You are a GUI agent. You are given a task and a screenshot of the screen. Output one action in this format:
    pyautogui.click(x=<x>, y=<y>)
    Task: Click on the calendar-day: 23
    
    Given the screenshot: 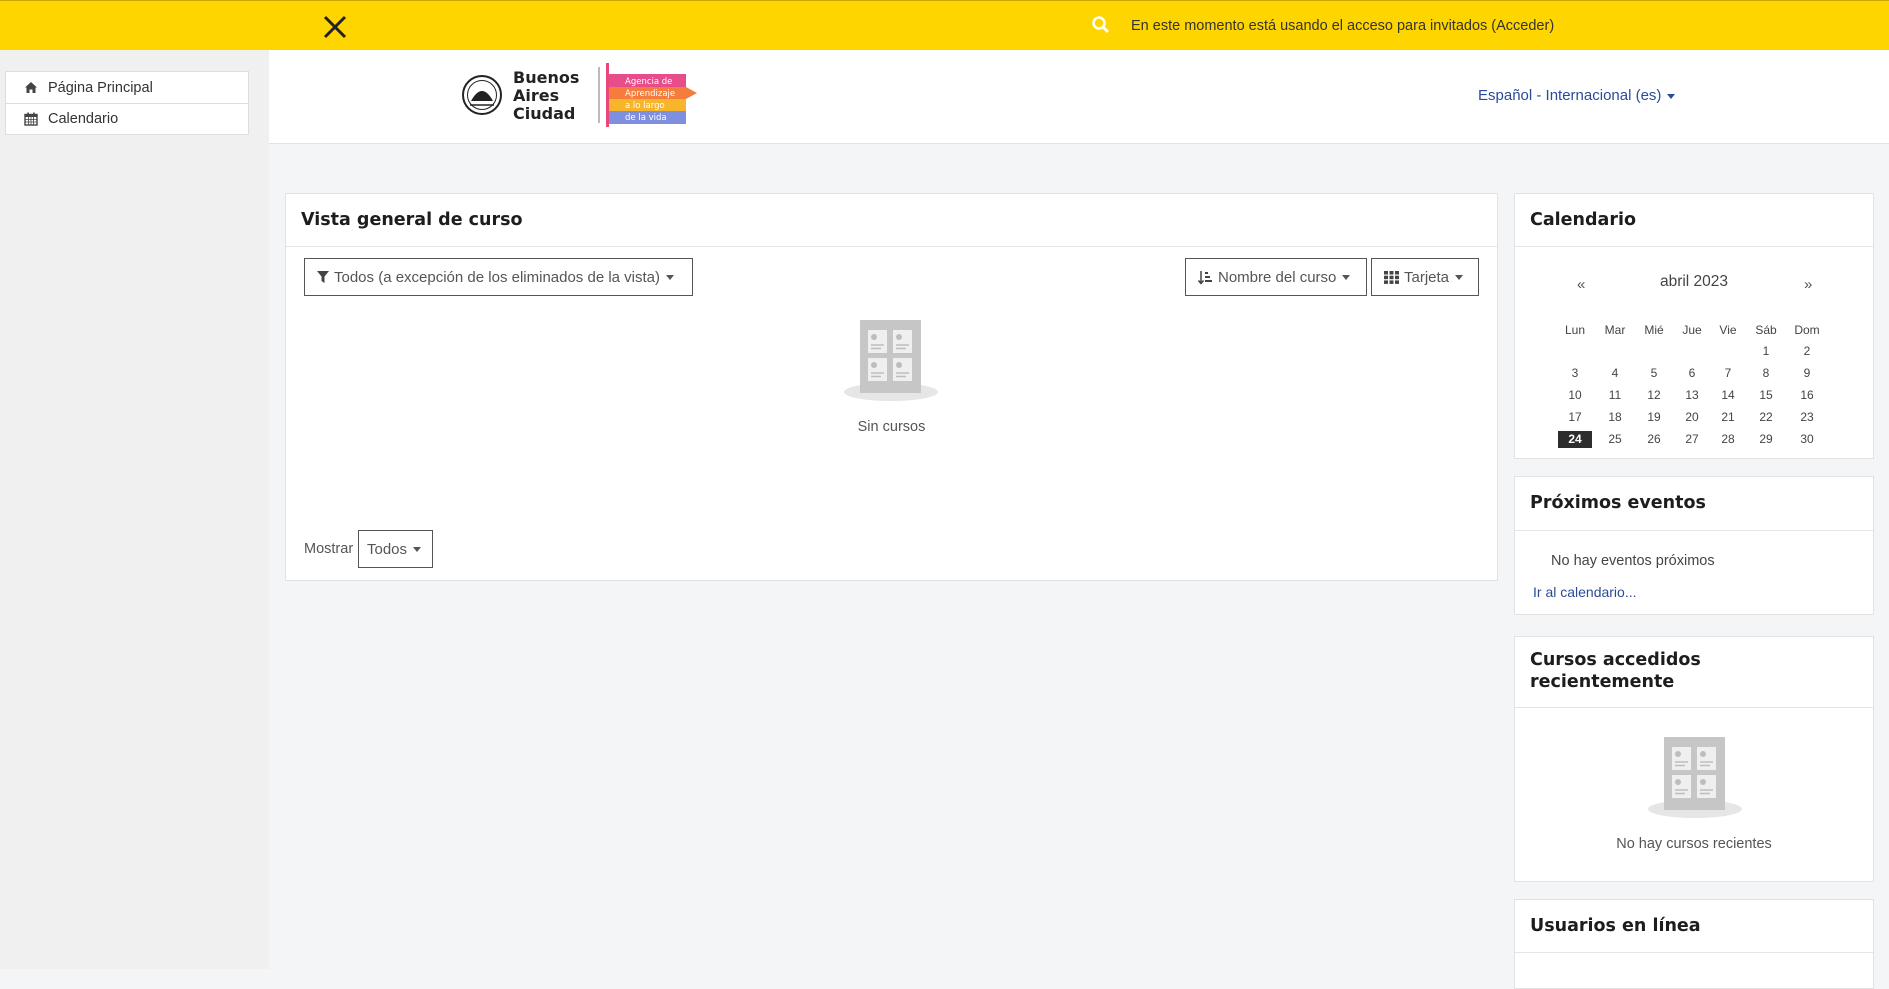 What is the action you would take?
    pyautogui.click(x=1807, y=417)
    